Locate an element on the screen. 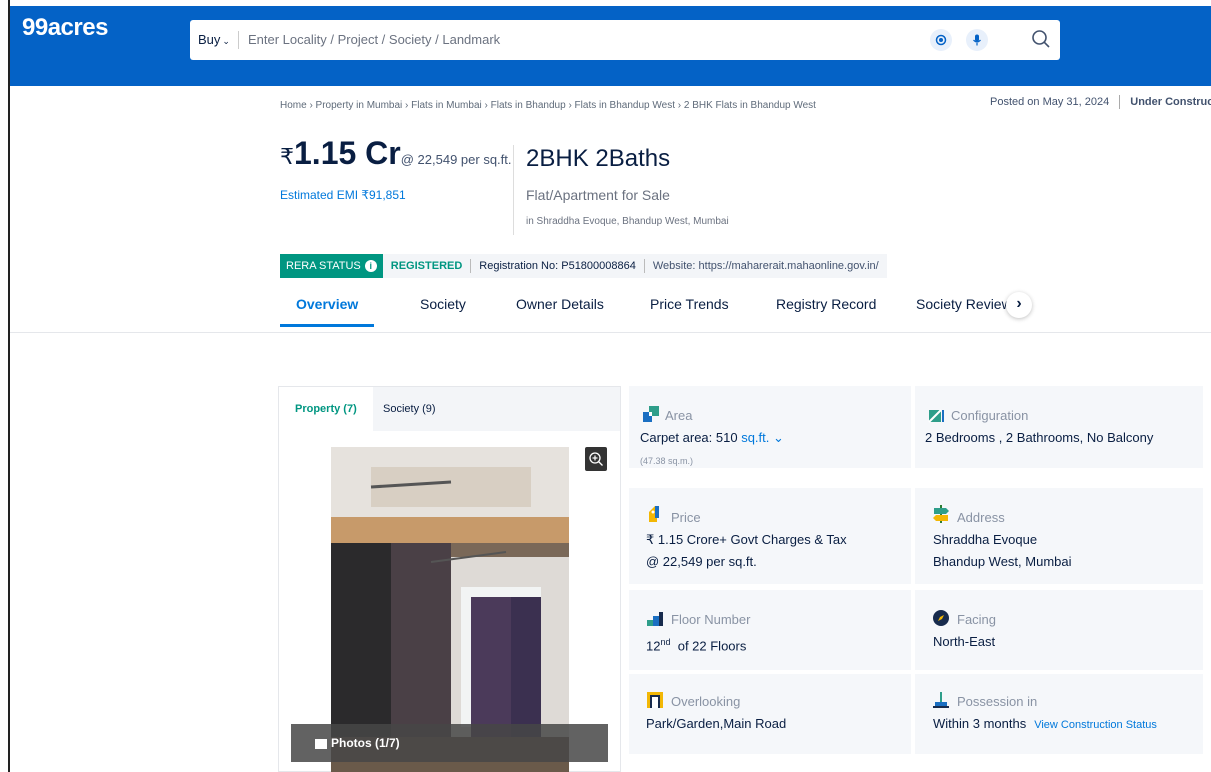 The height and width of the screenshot is (772, 1211). area-label: Area is located at coordinates (679, 415).